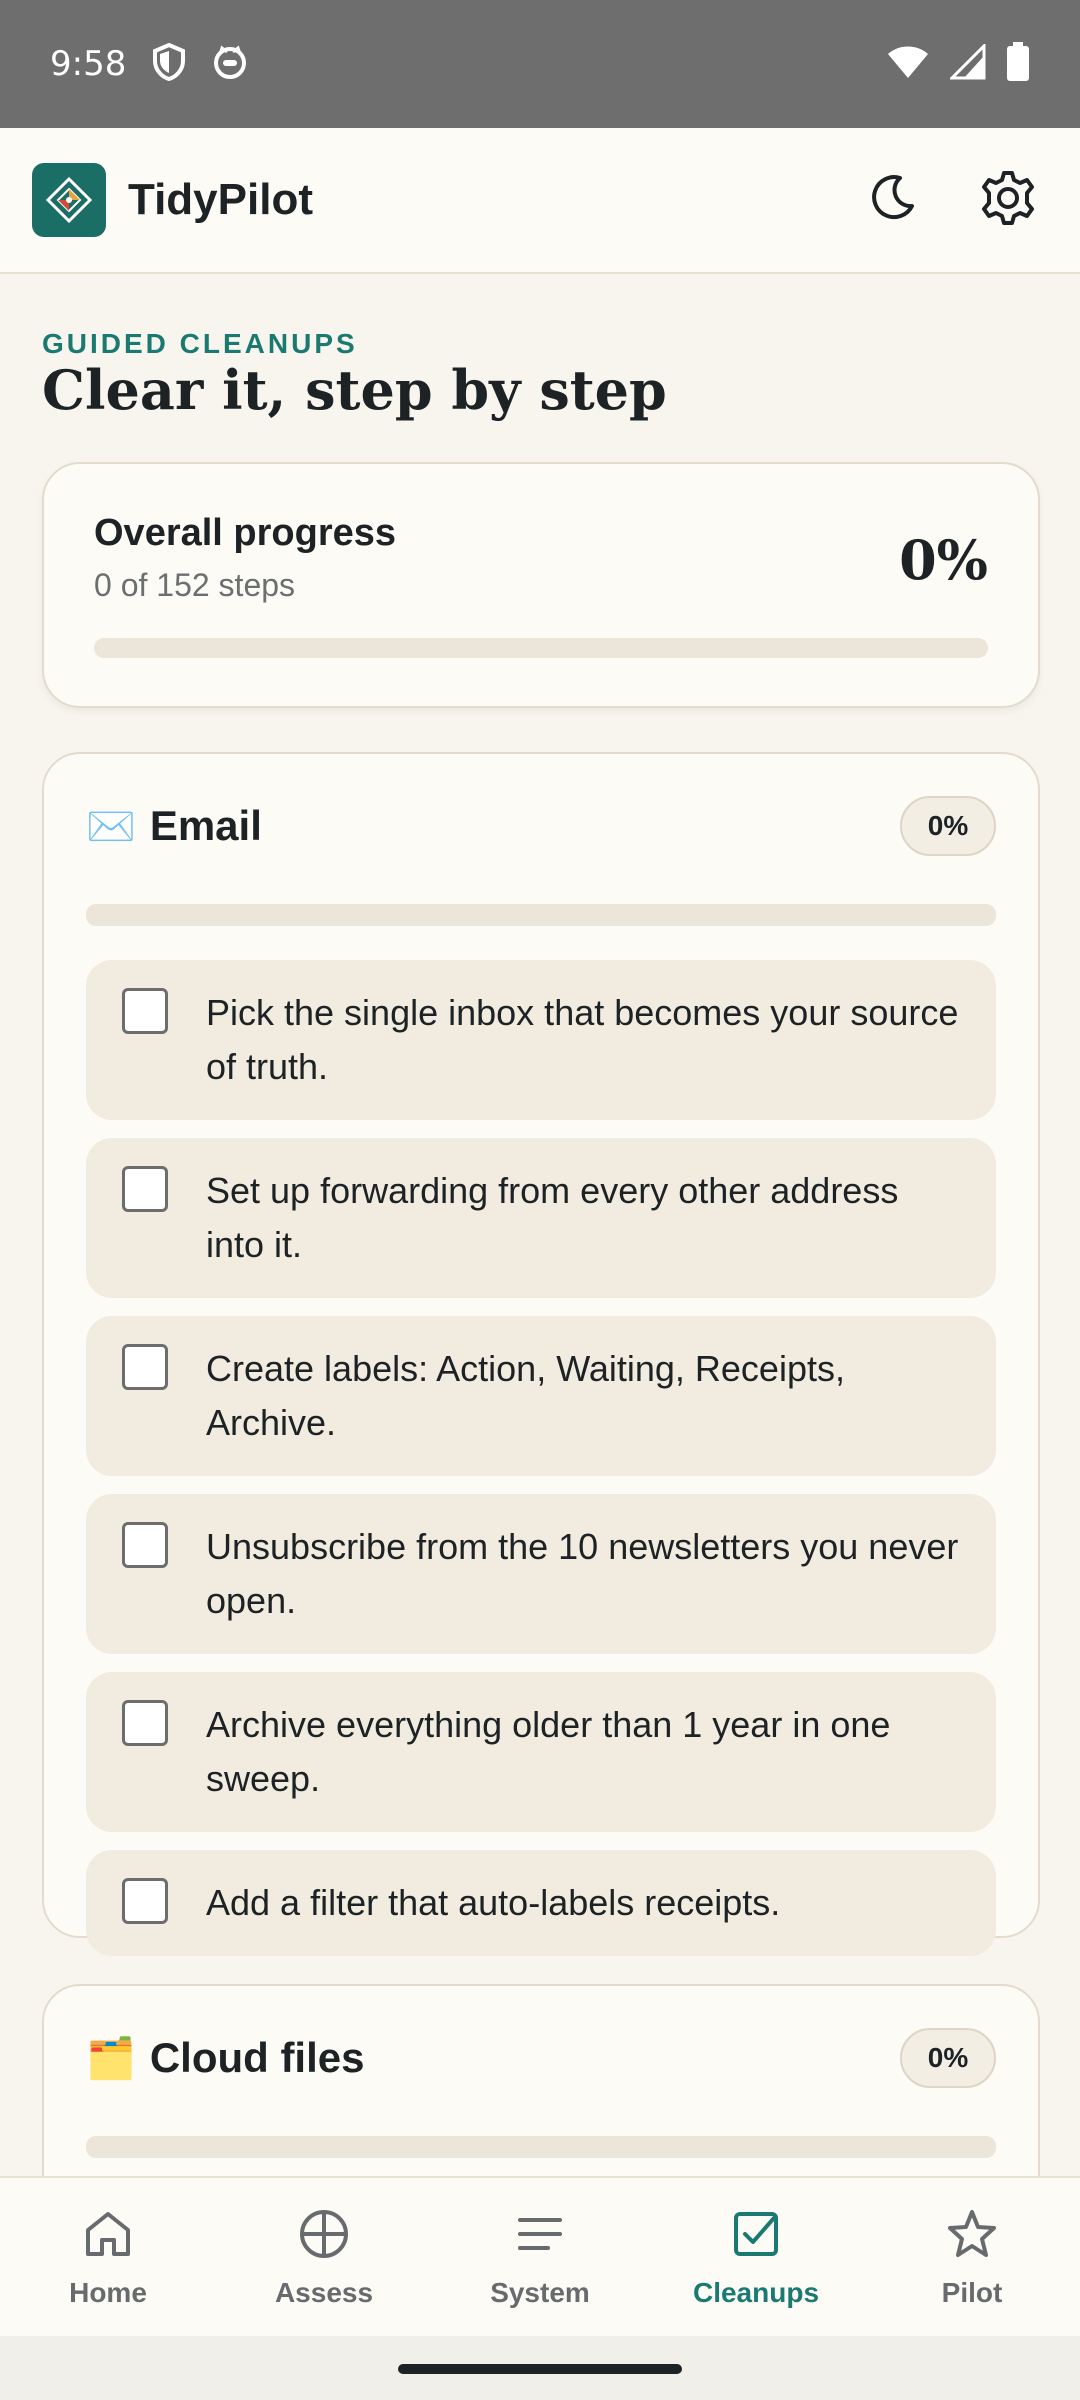 This screenshot has height=2400, width=1080. I want to click on bottom-navigation: Home Assess System Cleanups Pilot, so click(540, 2256).